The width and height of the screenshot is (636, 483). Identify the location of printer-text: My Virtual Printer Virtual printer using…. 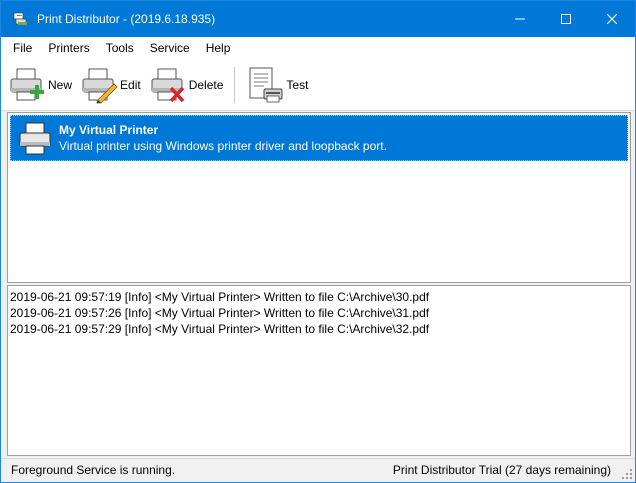
(223, 138).